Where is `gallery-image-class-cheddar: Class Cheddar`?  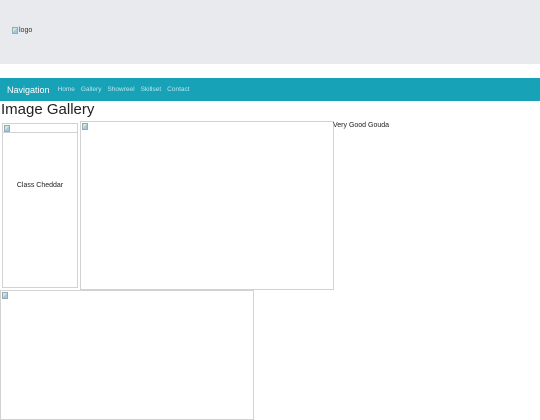 gallery-image-class-cheddar: Class Cheddar is located at coordinates (40, 205).